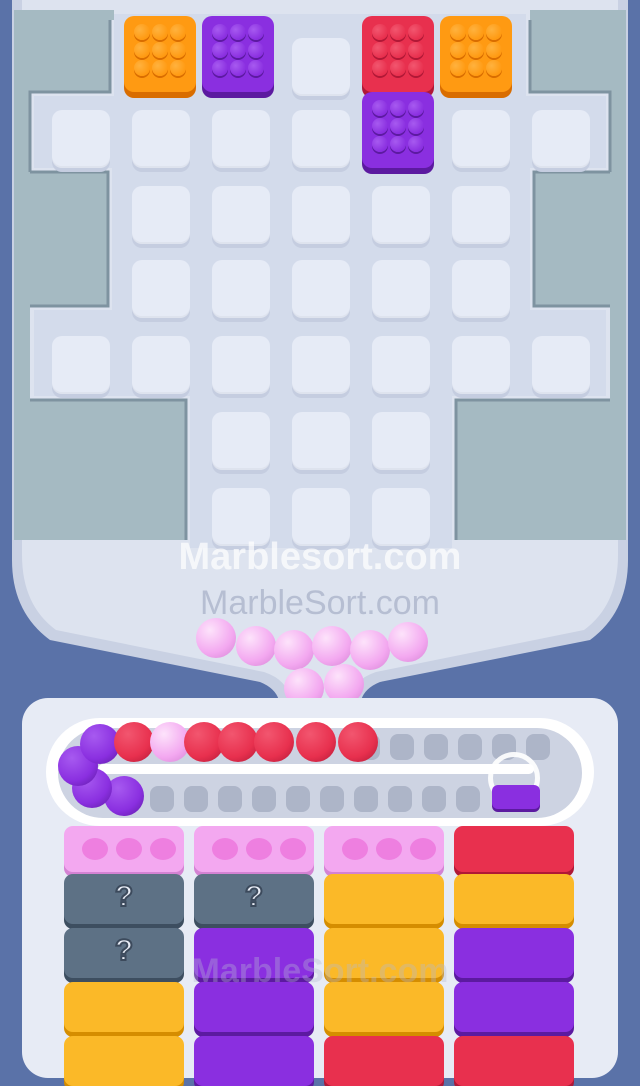  Describe the element at coordinates (398, 54) in the screenshot. I see `red-block` at that location.